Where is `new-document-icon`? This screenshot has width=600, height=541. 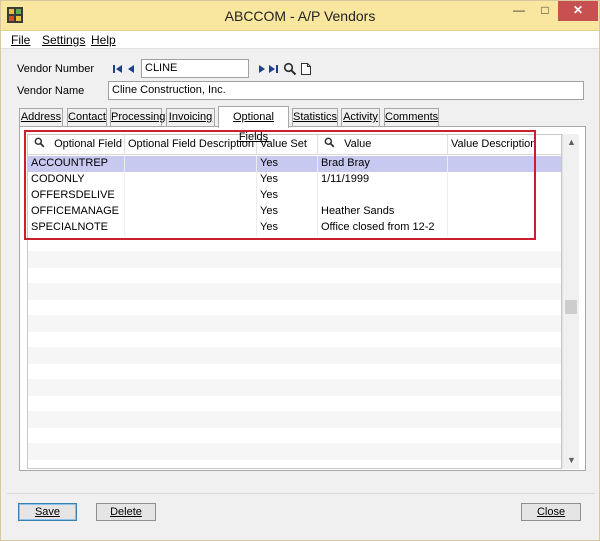
new-document-icon is located at coordinates (306, 69).